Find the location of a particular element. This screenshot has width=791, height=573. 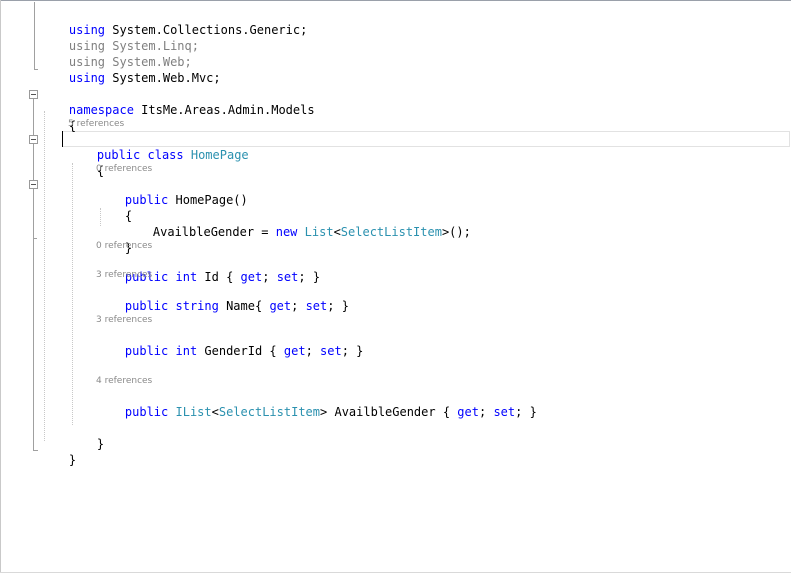

collapse-namespace-icon is located at coordinates (33, 94).